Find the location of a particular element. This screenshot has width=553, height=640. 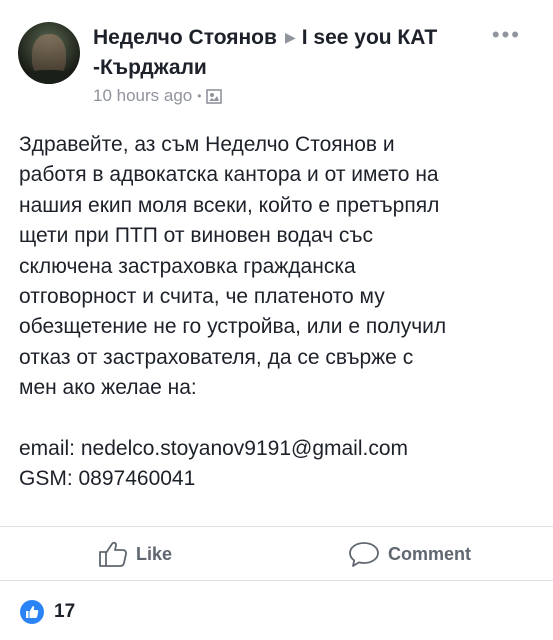

comment-label: Comment is located at coordinates (430, 553).